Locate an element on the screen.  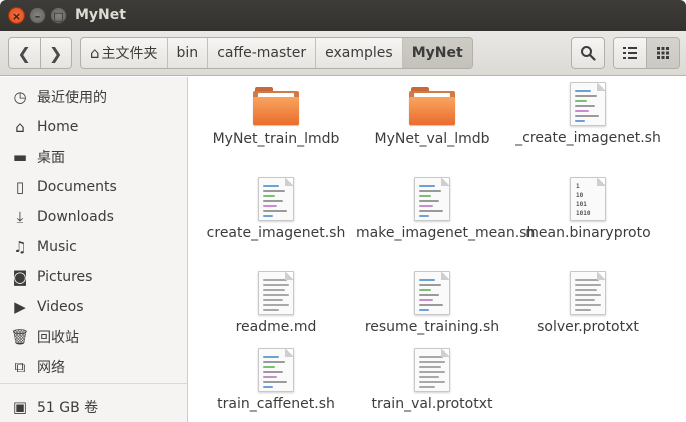
title-bar: × – □ MyNet is located at coordinates (343, 15).